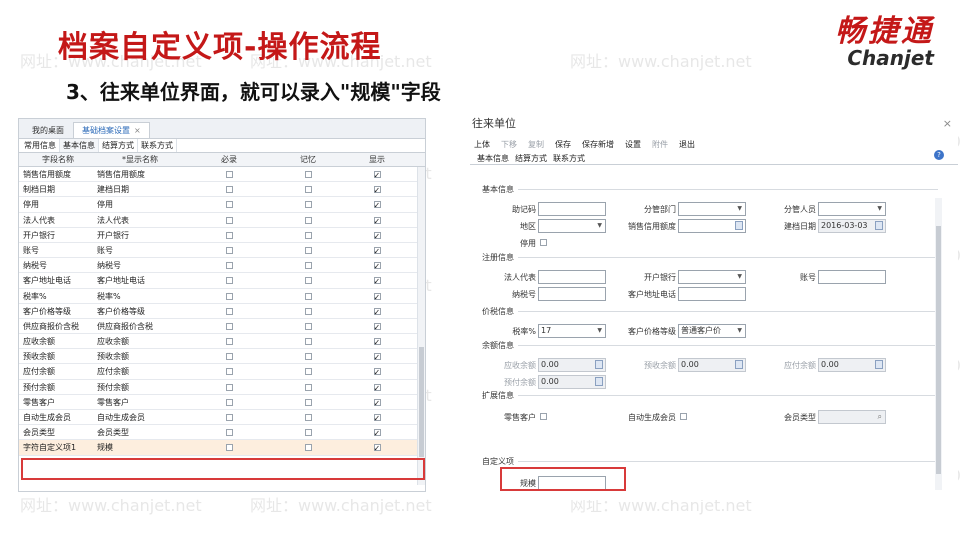  What do you see at coordinates (222, 418) in the screenshot?
I see `table-row: 自动生成会员 自动生成会员` at bounding box center [222, 418].